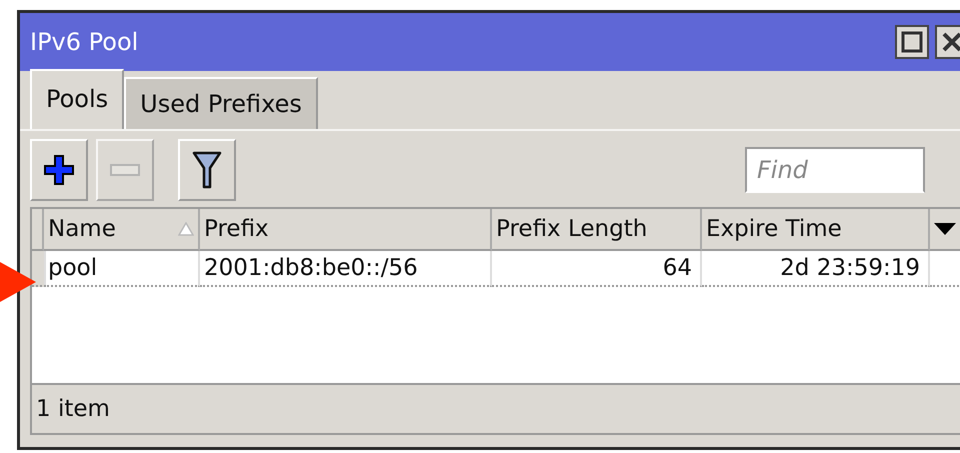 The height and width of the screenshot is (453, 960). I want to click on column-header: Expire Time, so click(816, 230).